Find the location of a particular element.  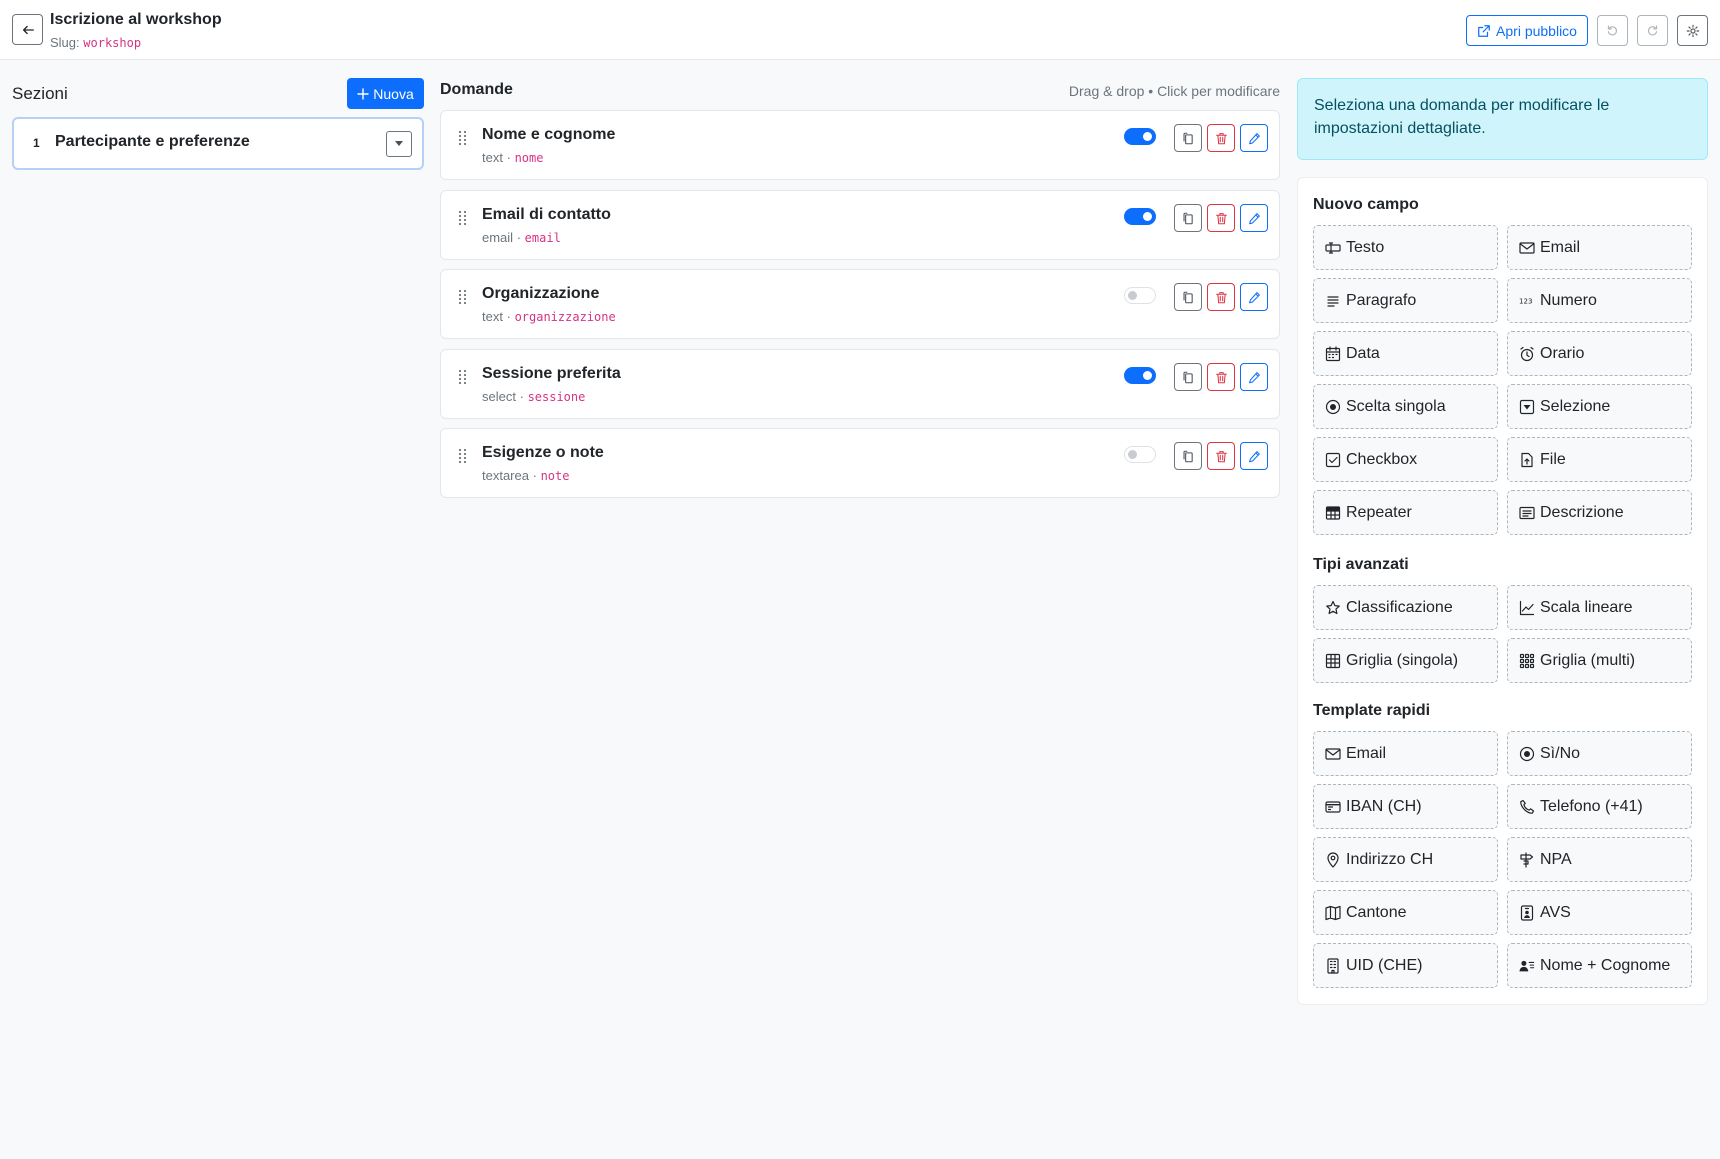

back-button is located at coordinates (27, 29).